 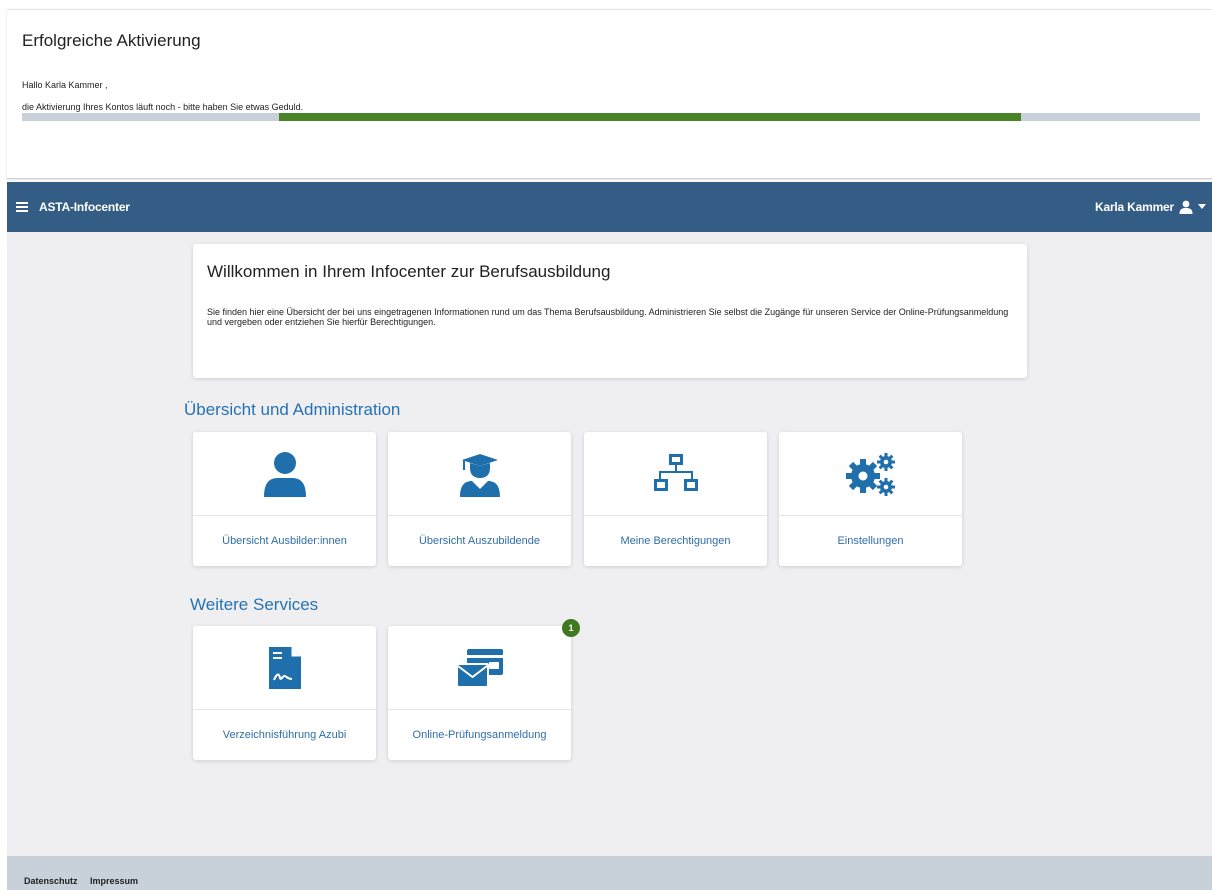 What do you see at coordinates (675, 472) in the screenshot?
I see `network-icon` at bounding box center [675, 472].